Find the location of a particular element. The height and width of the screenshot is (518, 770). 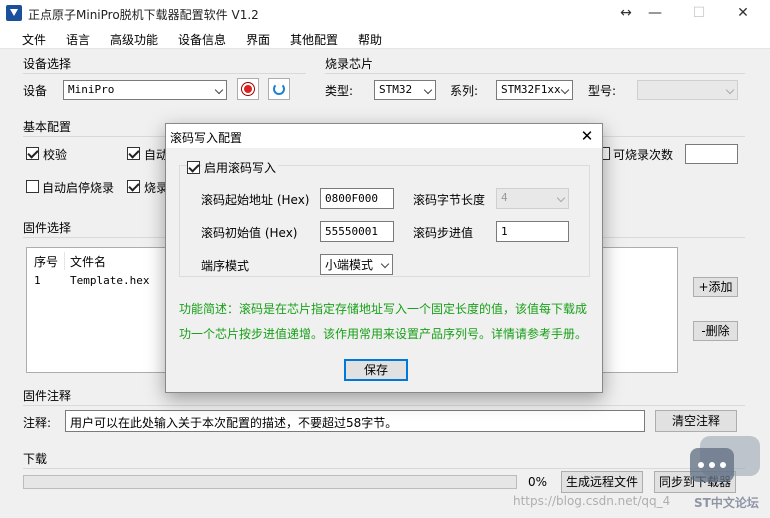

column-divider is located at coordinates (64, 261).